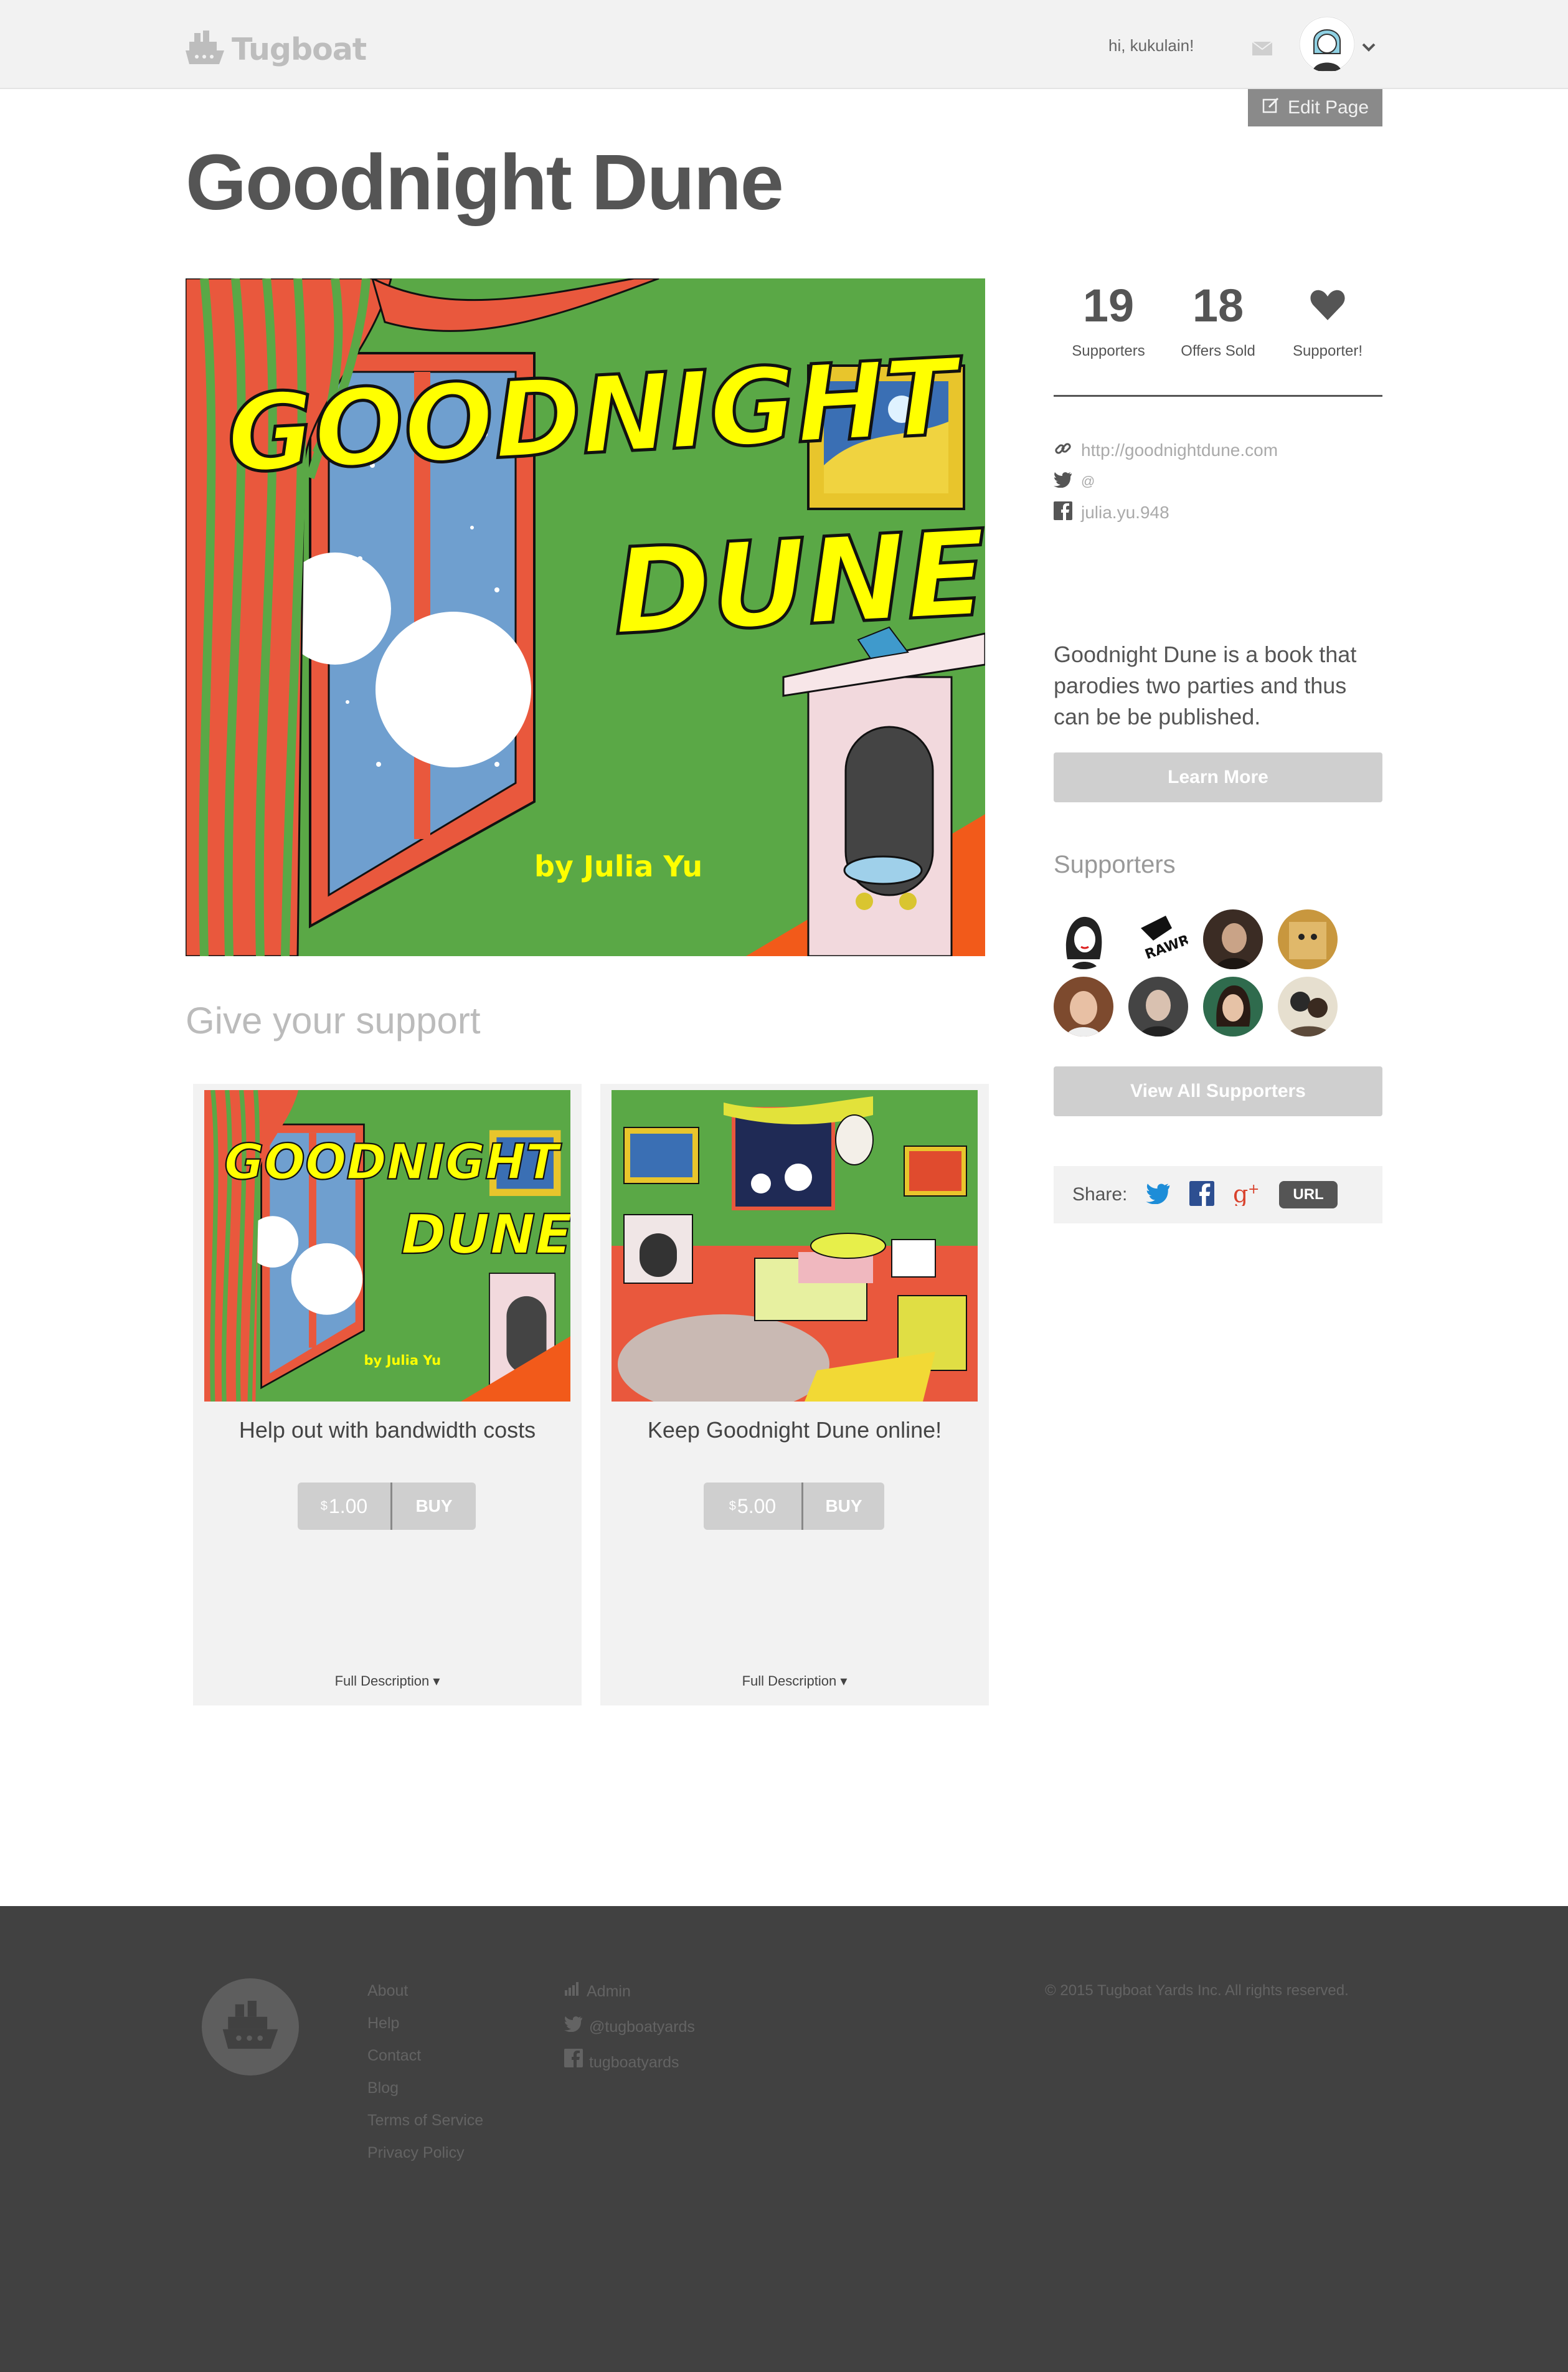 This screenshot has width=1568, height=2372. What do you see at coordinates (1108, 305) in the screenshot?
I see `stat-value: 19` at bounding box center [1108, 305].